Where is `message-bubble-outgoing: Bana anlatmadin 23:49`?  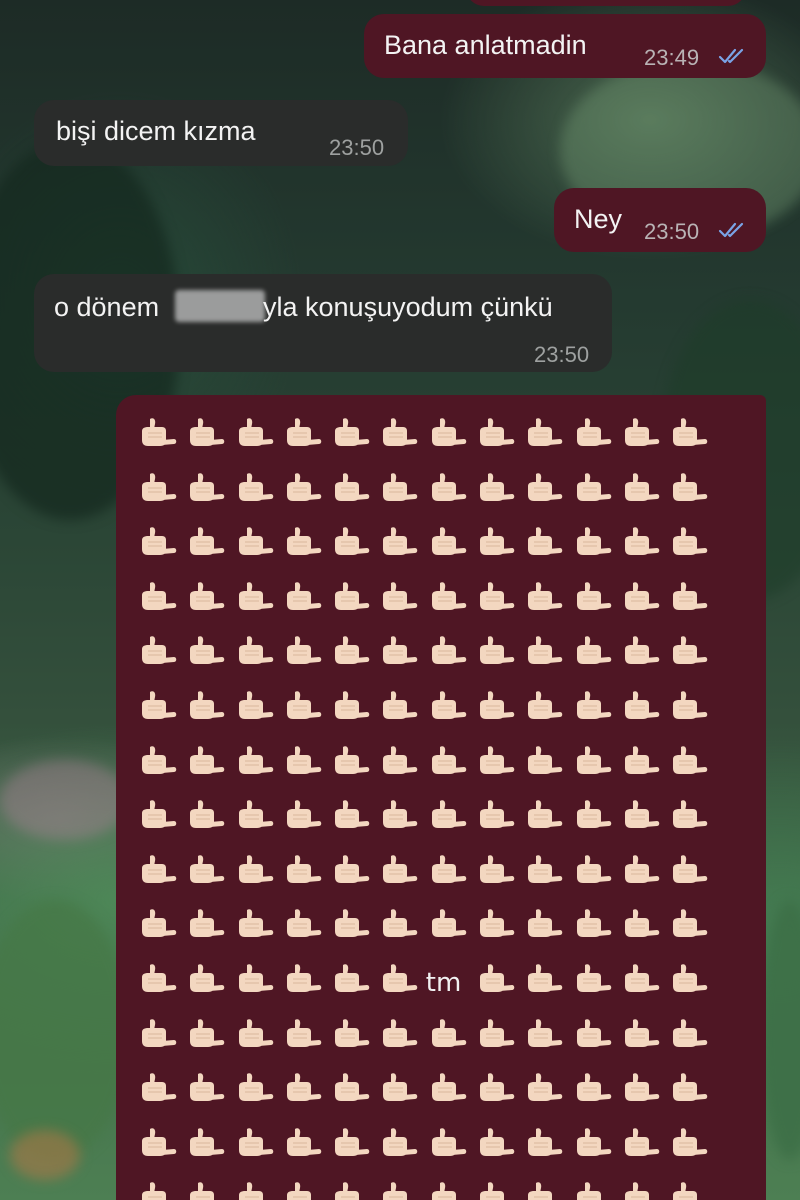 message-bubble-outgoing: Bana anlatmadin 23:49 is located at coordinates (565, 46).